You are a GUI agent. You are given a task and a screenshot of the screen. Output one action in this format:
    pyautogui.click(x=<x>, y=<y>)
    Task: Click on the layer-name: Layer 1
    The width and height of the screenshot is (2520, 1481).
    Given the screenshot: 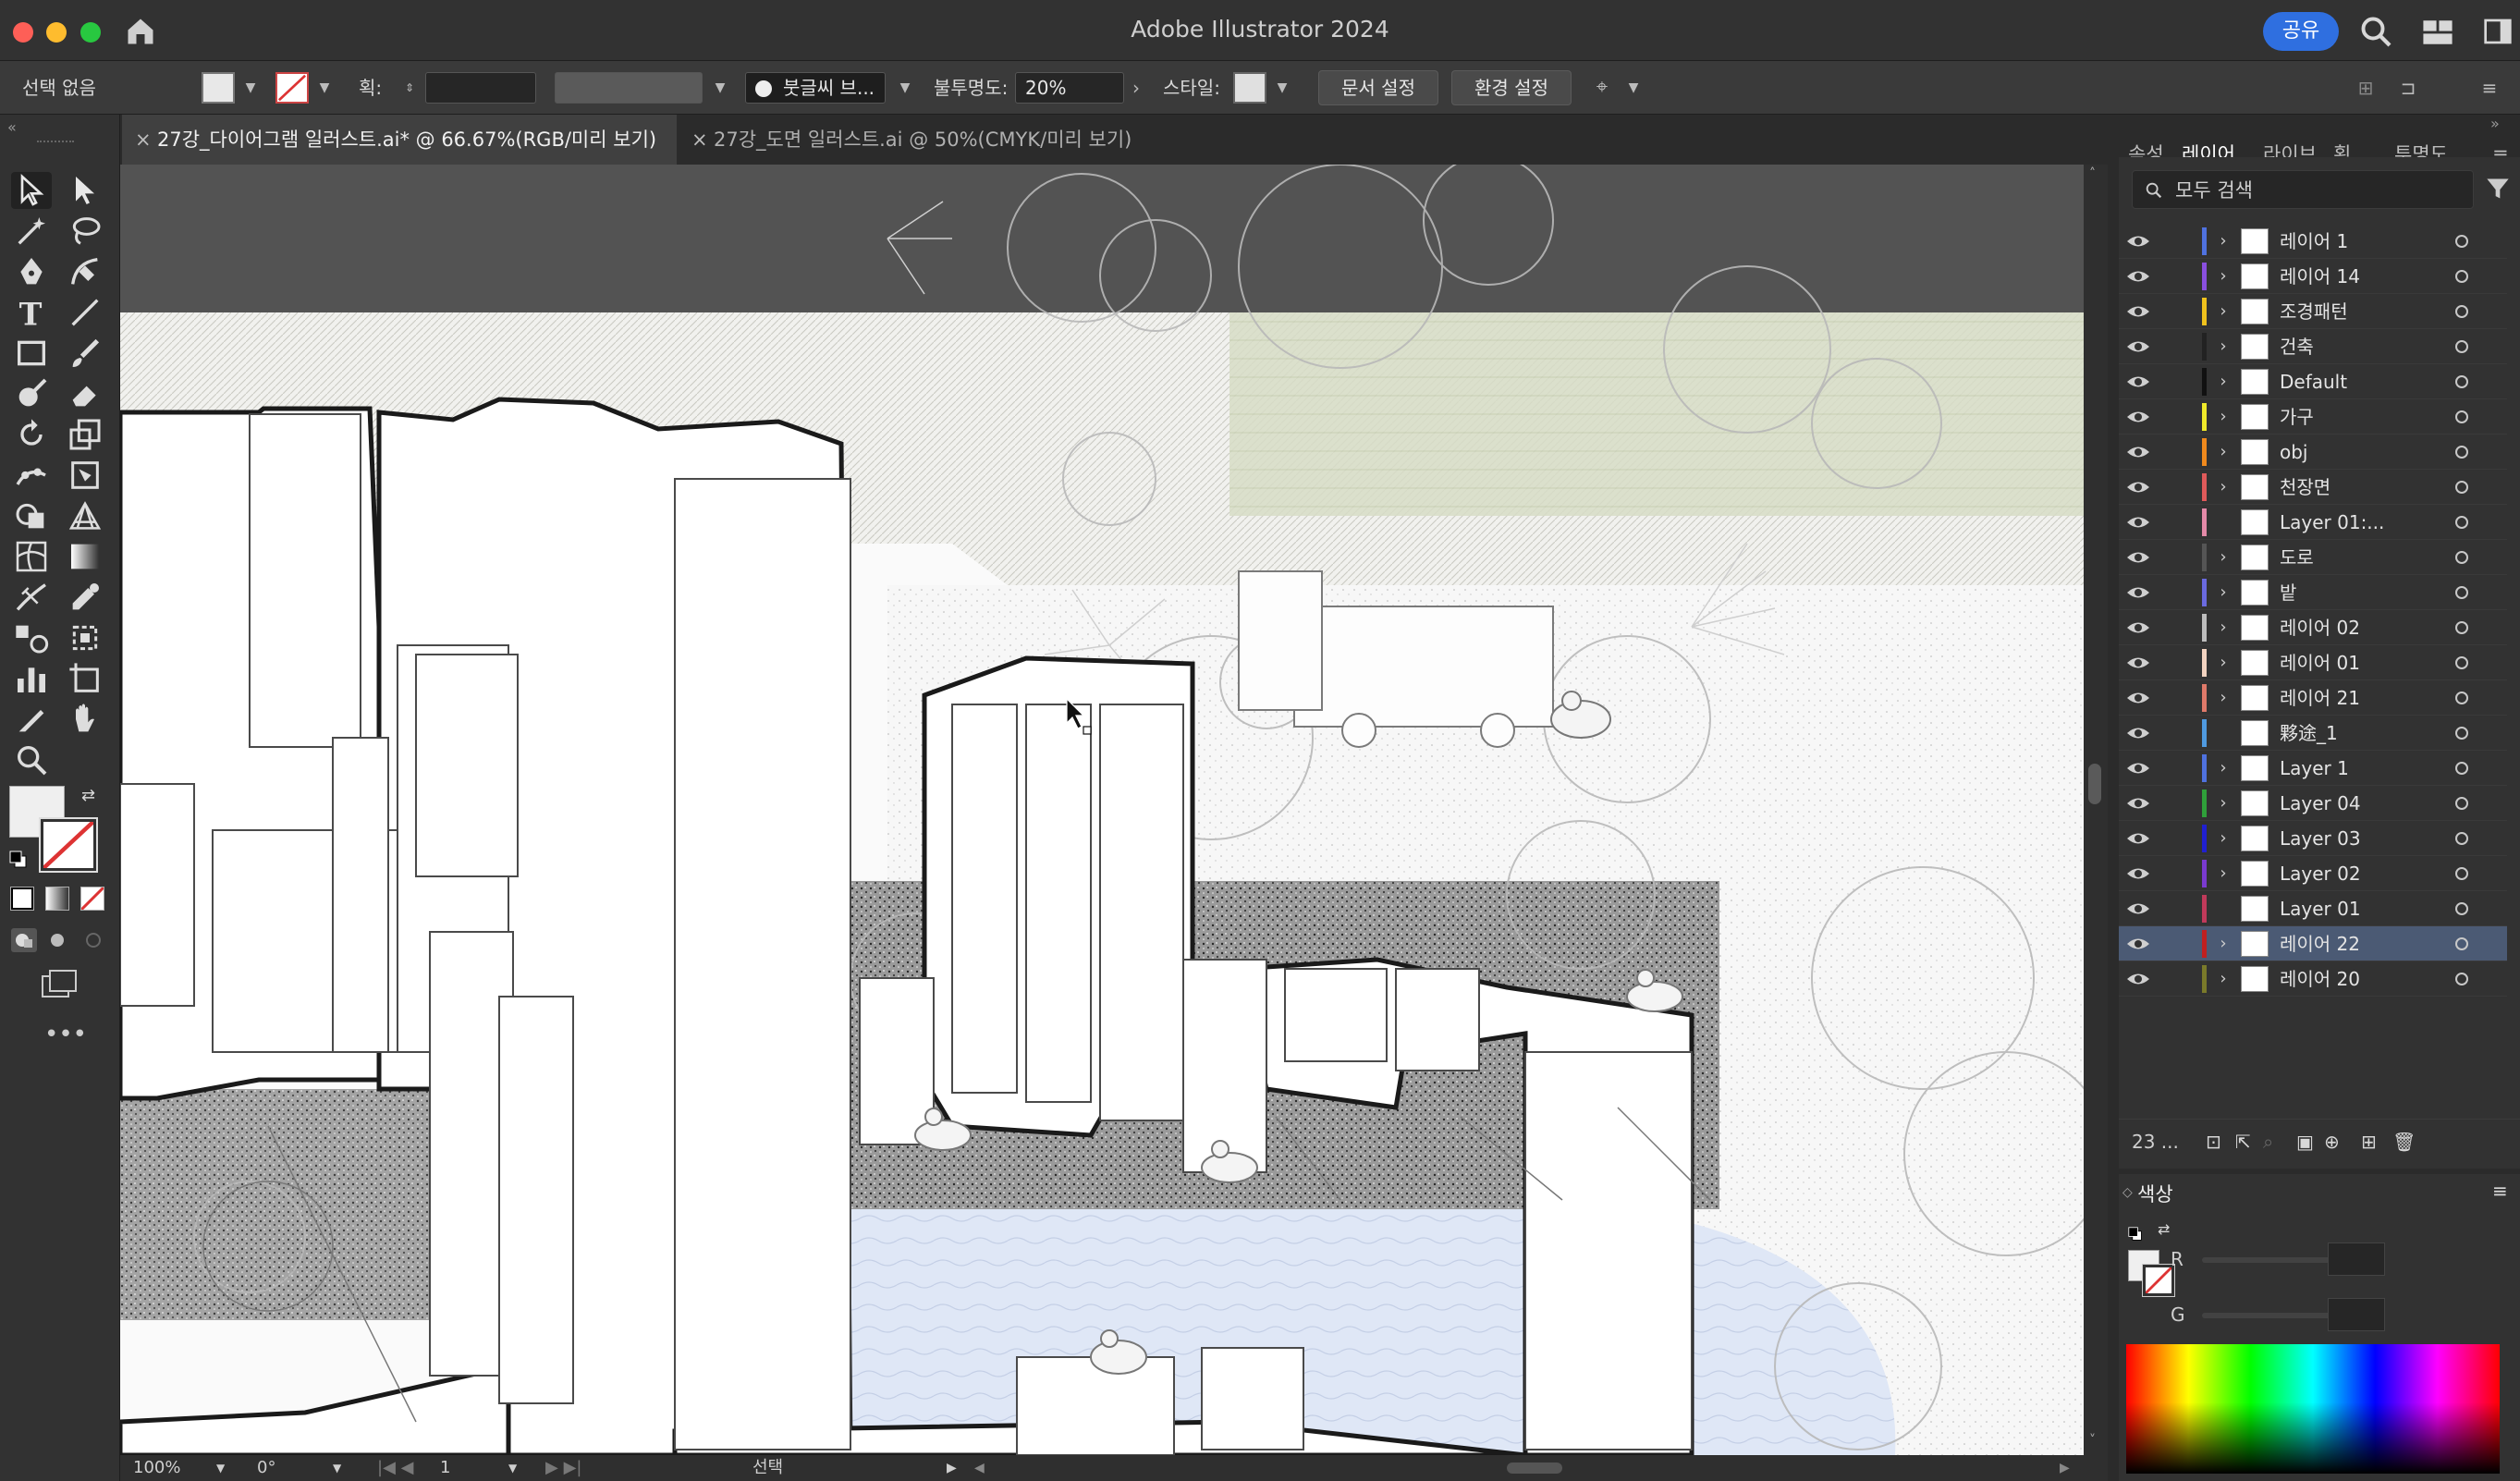 What is the action you would take?
    pyautogui.click(x=2314, y=768)
    